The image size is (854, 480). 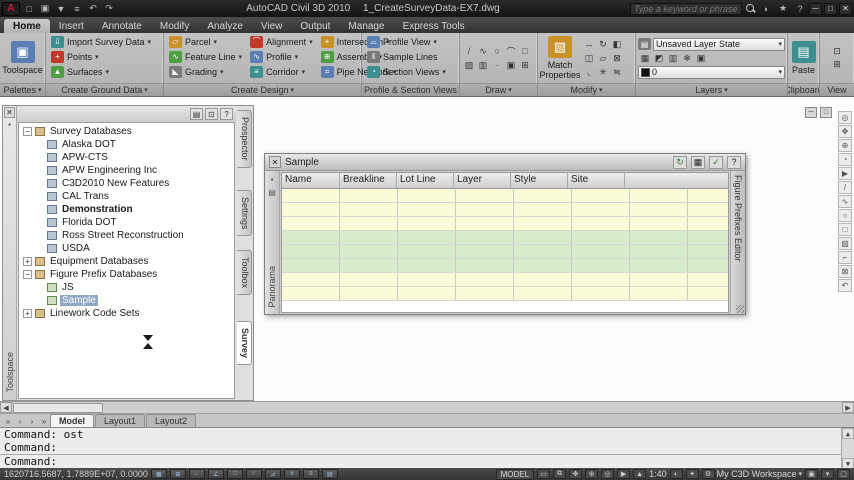 What do you see at coordinates (253, 474) in the screenshot?
I see `otrack-toggle: ∕` at bounding box center [253, 474].